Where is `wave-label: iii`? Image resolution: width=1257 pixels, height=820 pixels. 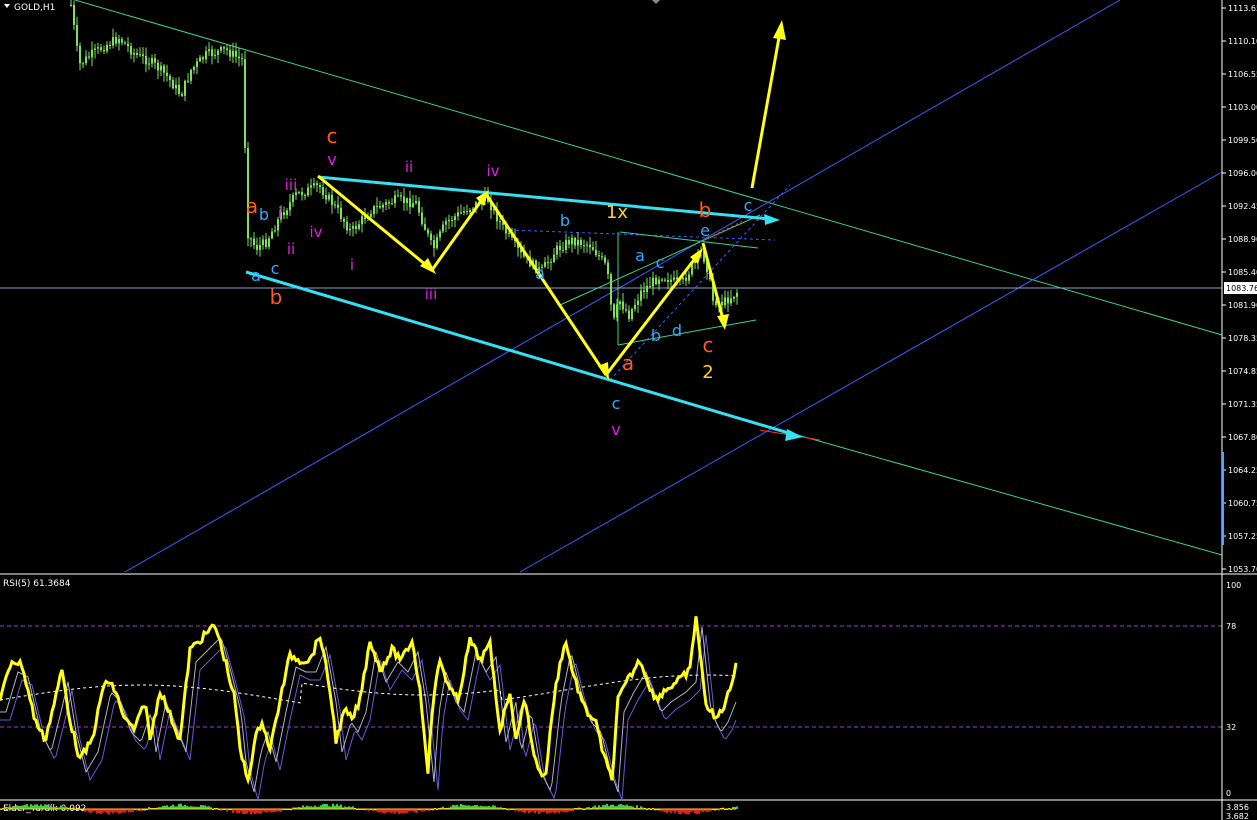 wave-label: iii is located at coordinates (291, 185).